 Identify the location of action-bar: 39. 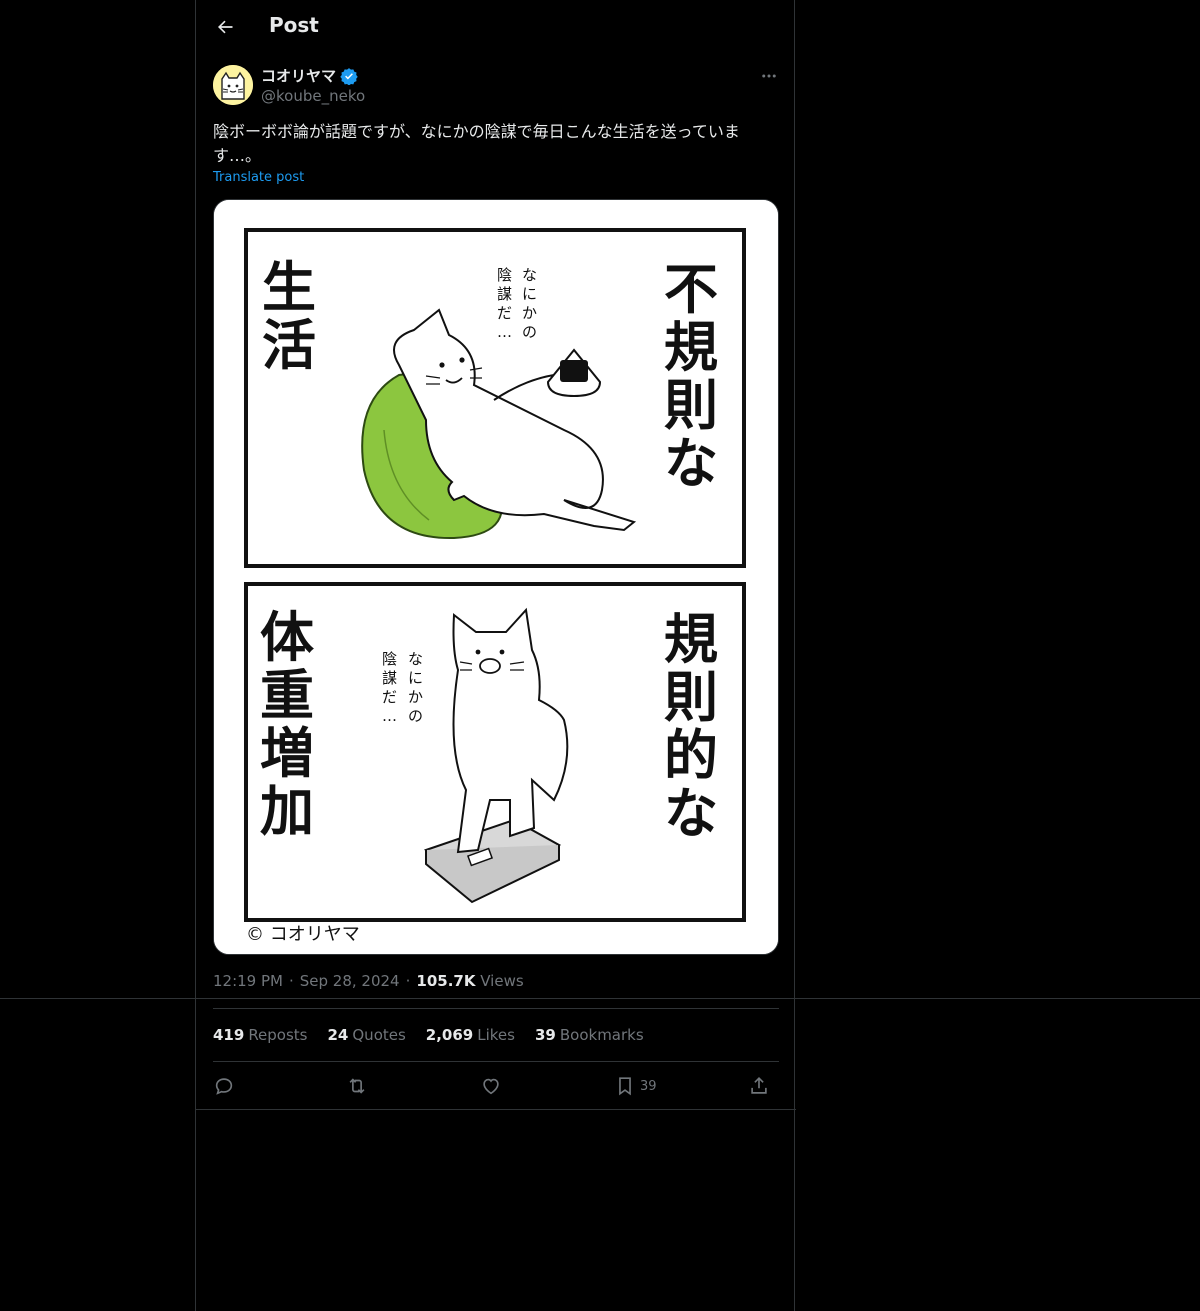
(496, 1086).